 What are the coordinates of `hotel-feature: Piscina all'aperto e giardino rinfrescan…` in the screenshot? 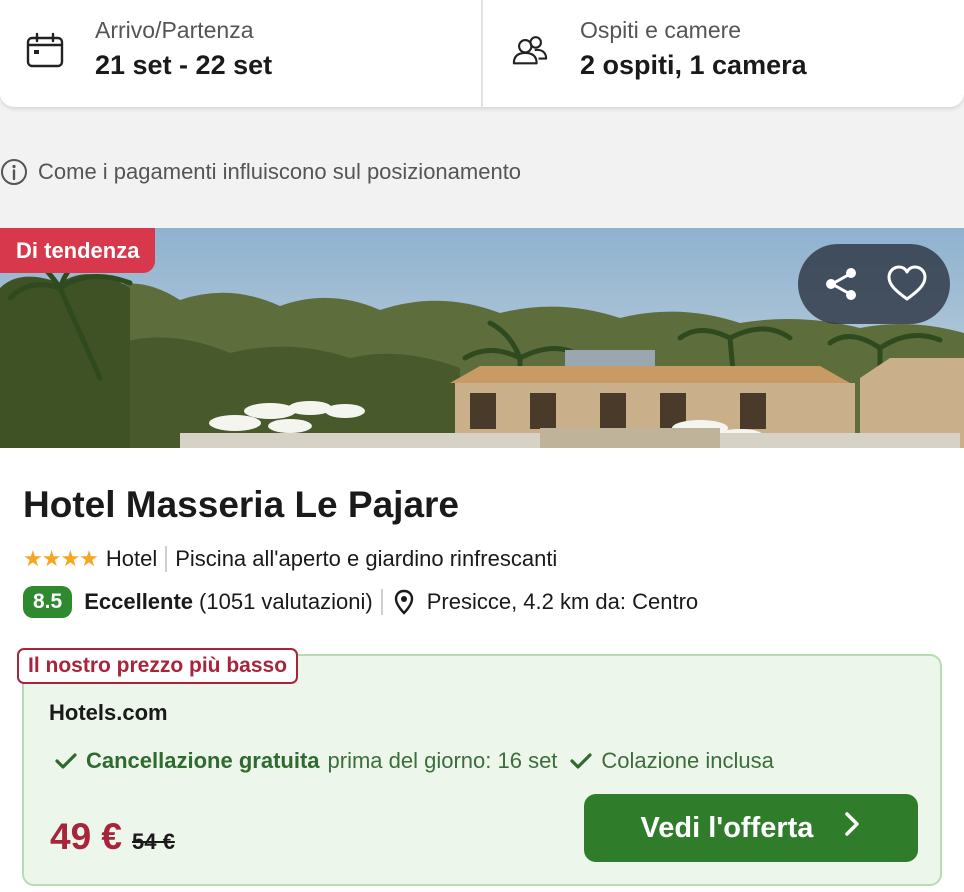 It's located at (366, 558).